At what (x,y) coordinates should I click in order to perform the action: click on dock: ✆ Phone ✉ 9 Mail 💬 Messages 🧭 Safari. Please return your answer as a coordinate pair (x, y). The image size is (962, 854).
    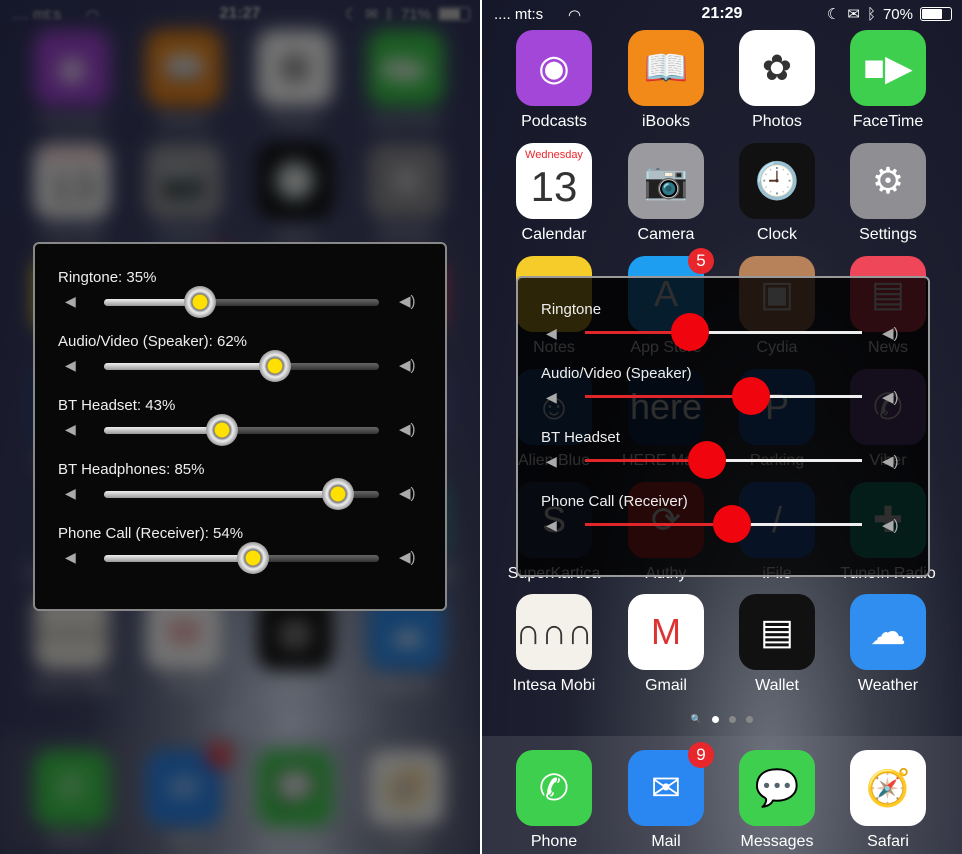
    Looking at the image, I should click on (240, 795).